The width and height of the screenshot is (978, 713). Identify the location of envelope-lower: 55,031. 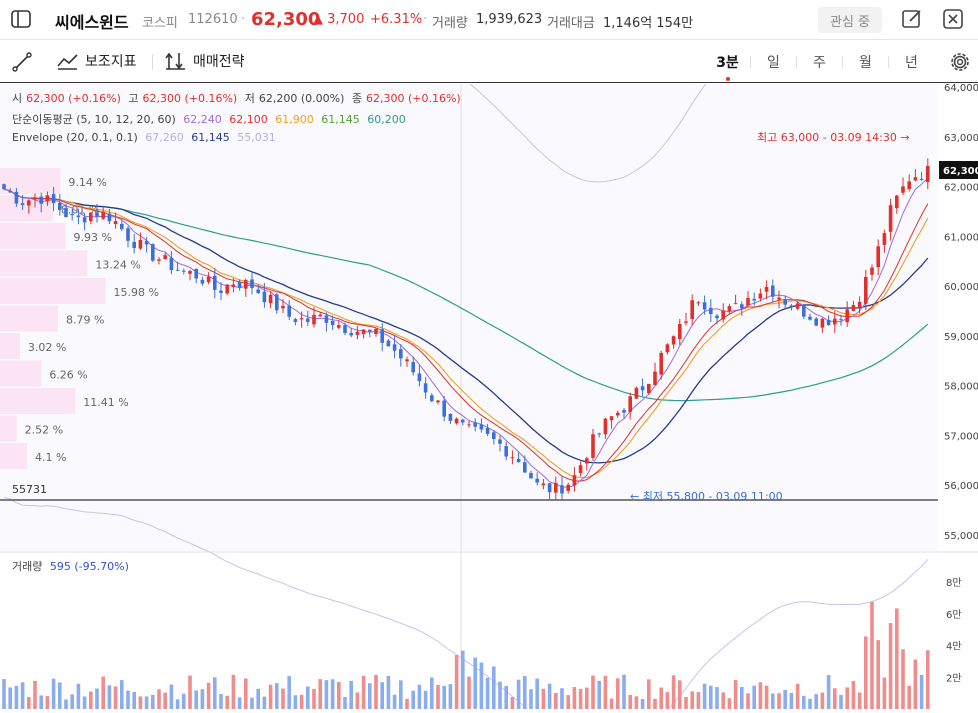
(256, 137).